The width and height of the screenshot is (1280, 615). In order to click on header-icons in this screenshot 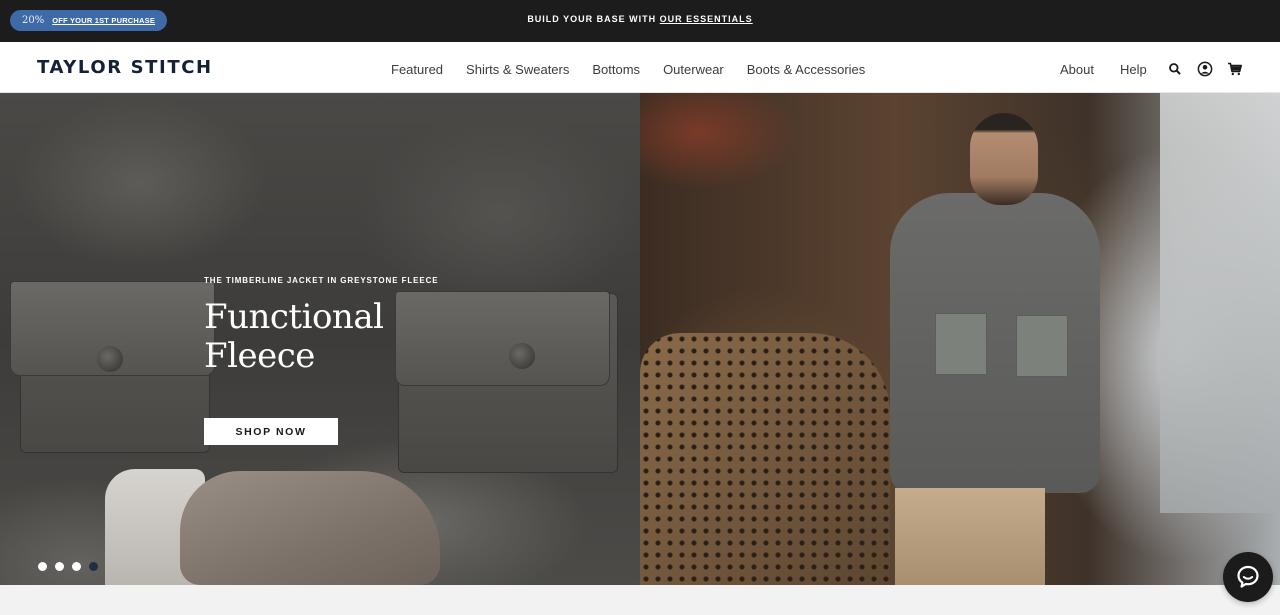, I will do `click(1205, 69)`.